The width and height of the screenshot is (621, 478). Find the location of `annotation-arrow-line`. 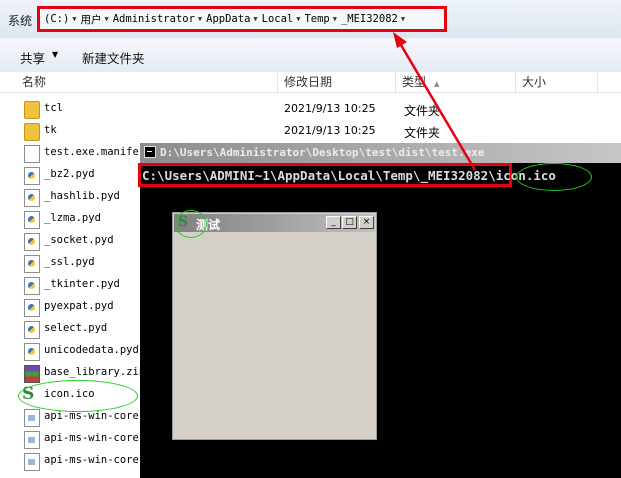

annotation-arrow-line is located at coordinates (436, 105).